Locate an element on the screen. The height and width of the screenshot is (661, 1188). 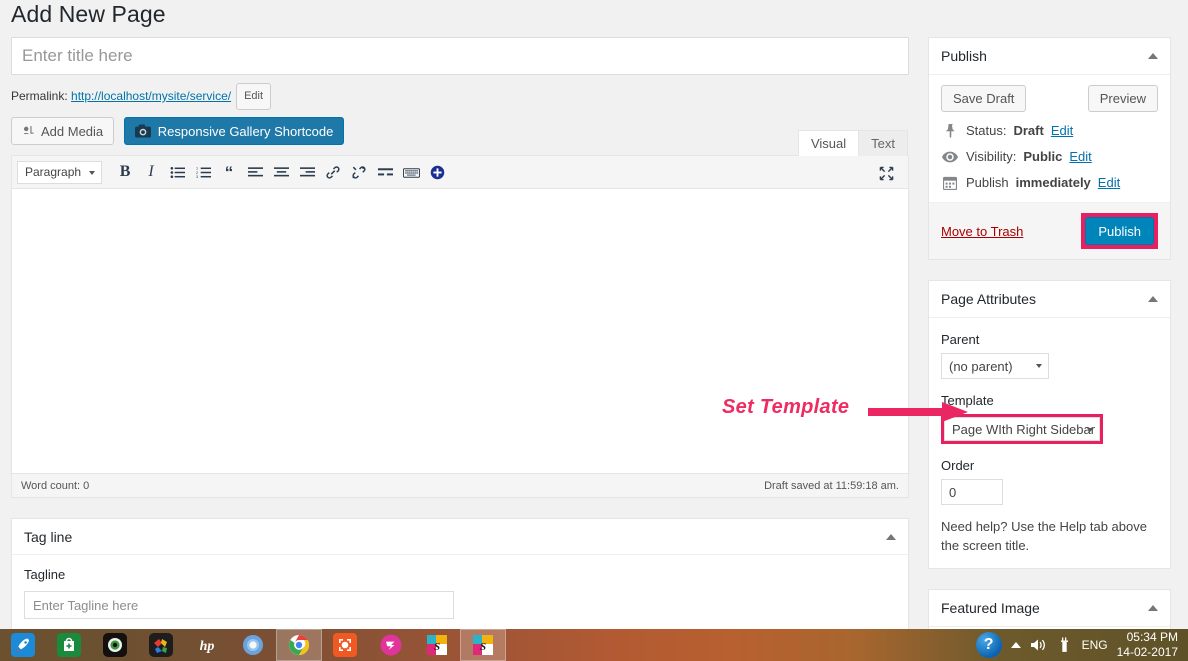
add-media-button: Add Media is located at coordinates (63, 131).